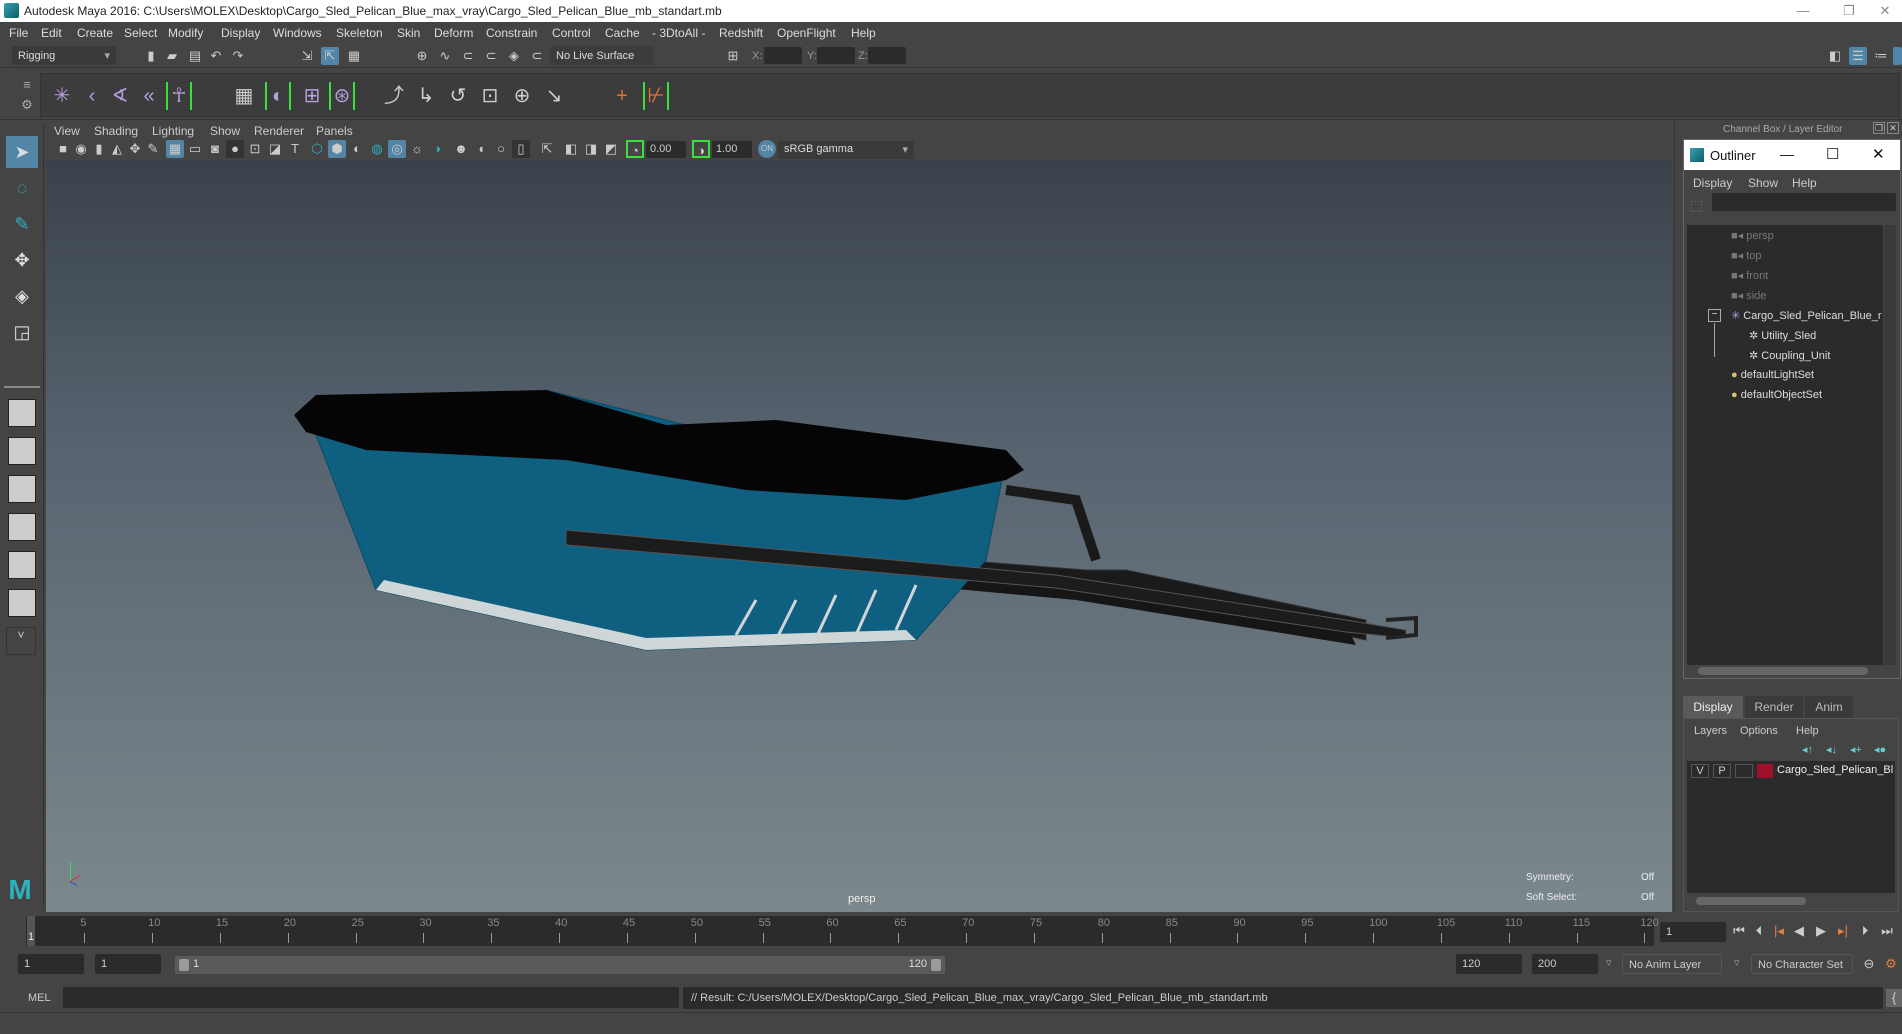 The width and height of the screenshot is (1902, 1034). What do you see at coordinates (359, 33) in the screenshot?
I see `menu-skeleton: Skeleton` at bounding box center [359, 33].